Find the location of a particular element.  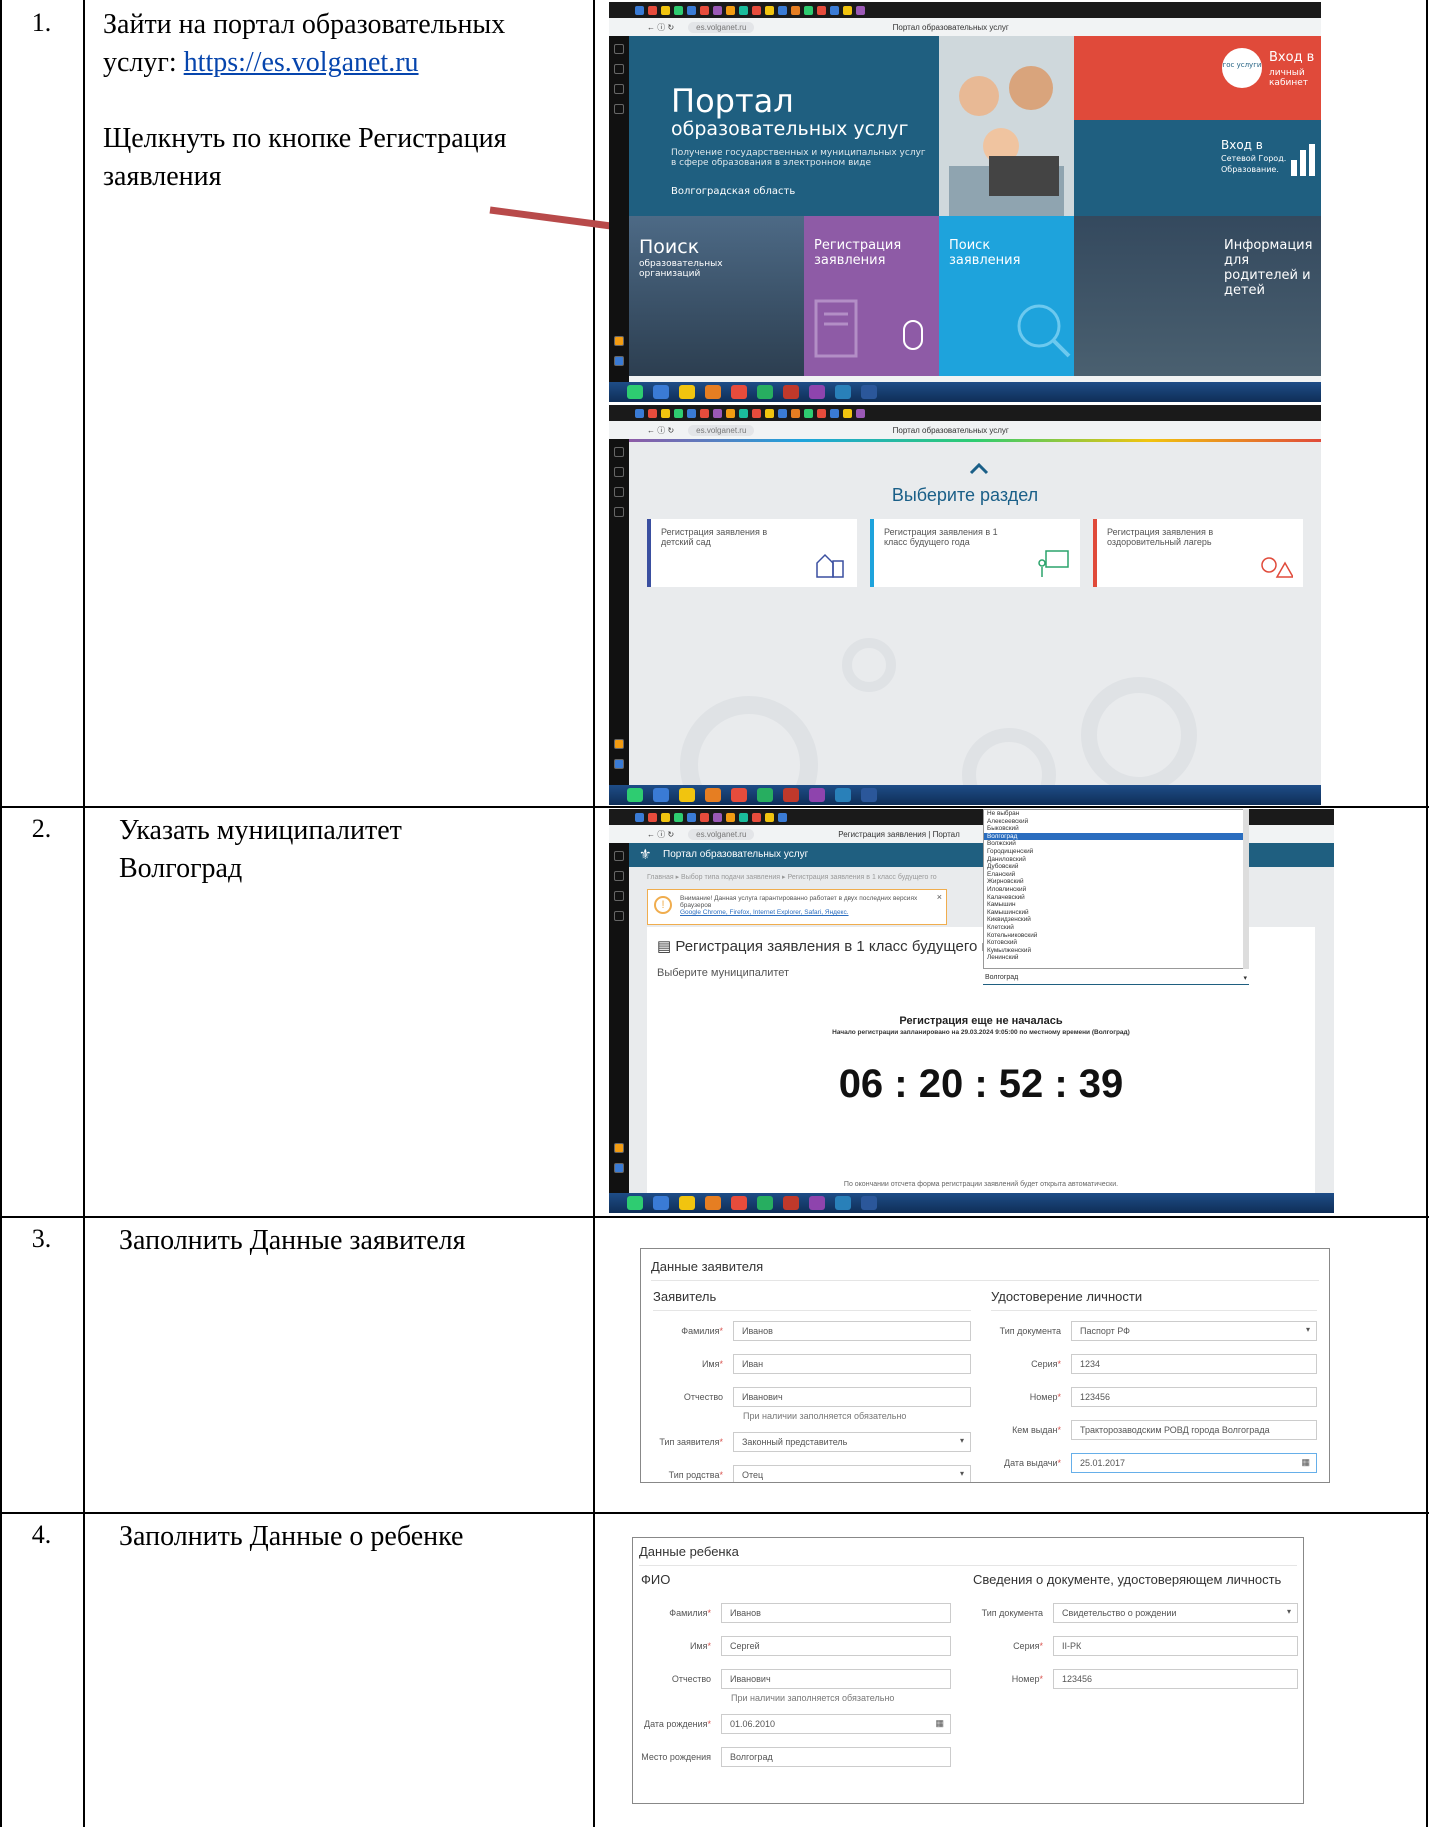

municipality-option: Волгоград is located at coordinates (1116, 836).